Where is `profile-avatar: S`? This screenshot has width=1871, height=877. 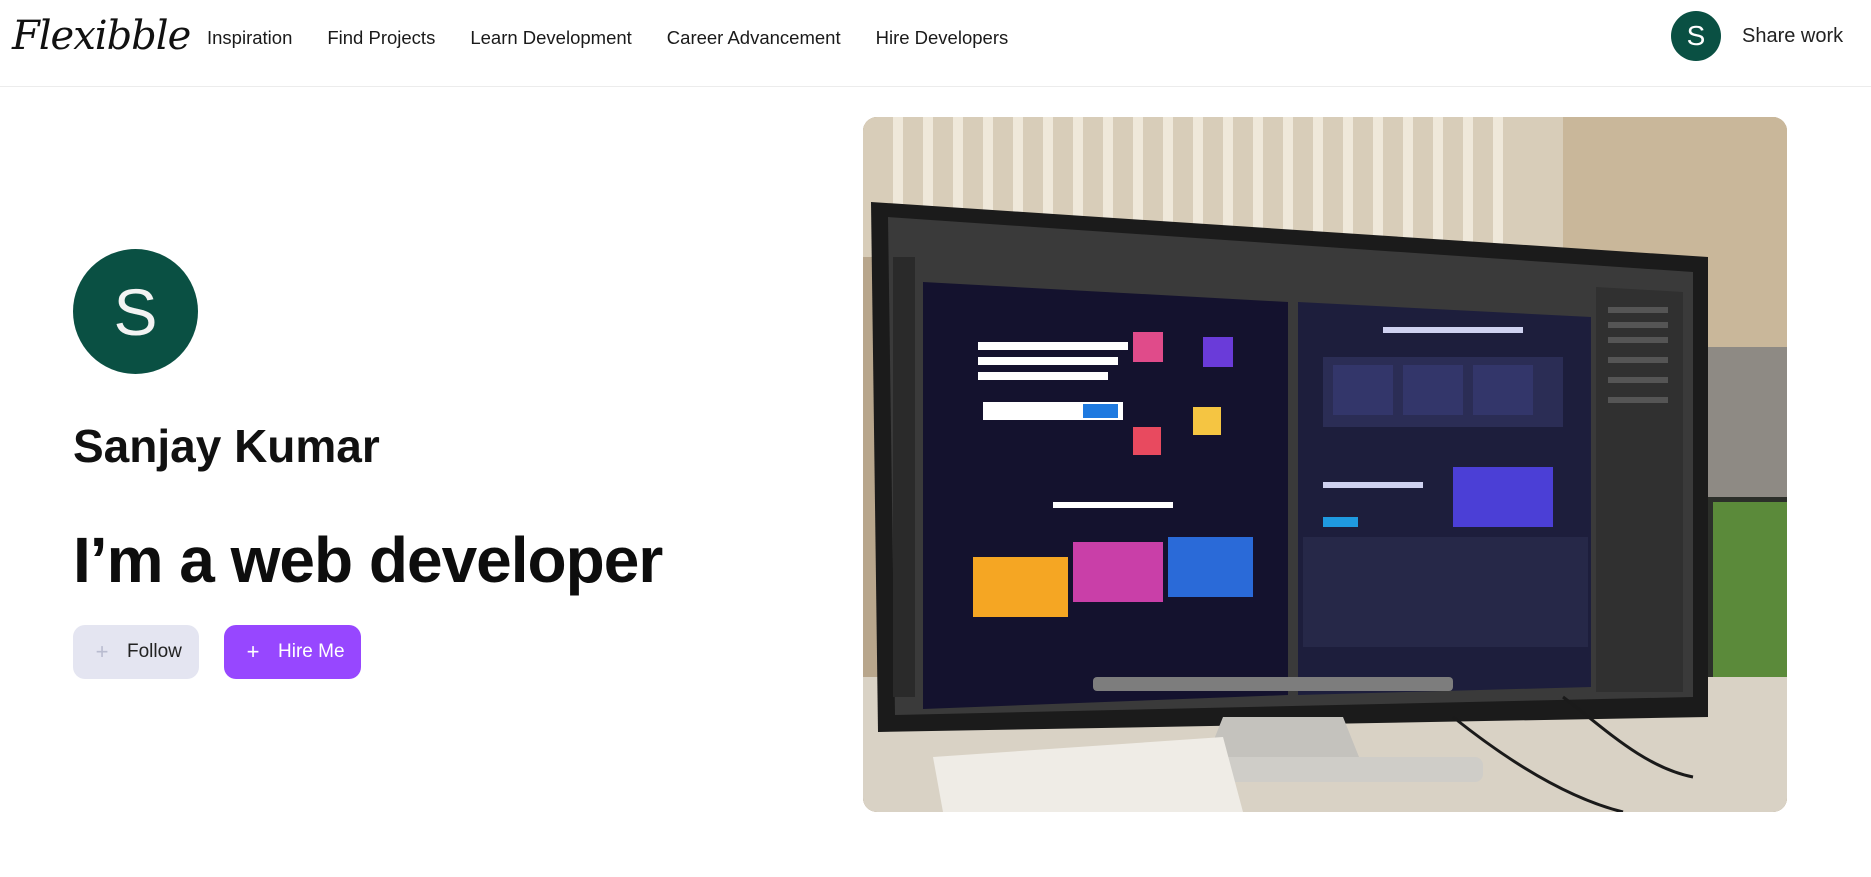 profile-avatar: S is located at coordinates (135, 311).